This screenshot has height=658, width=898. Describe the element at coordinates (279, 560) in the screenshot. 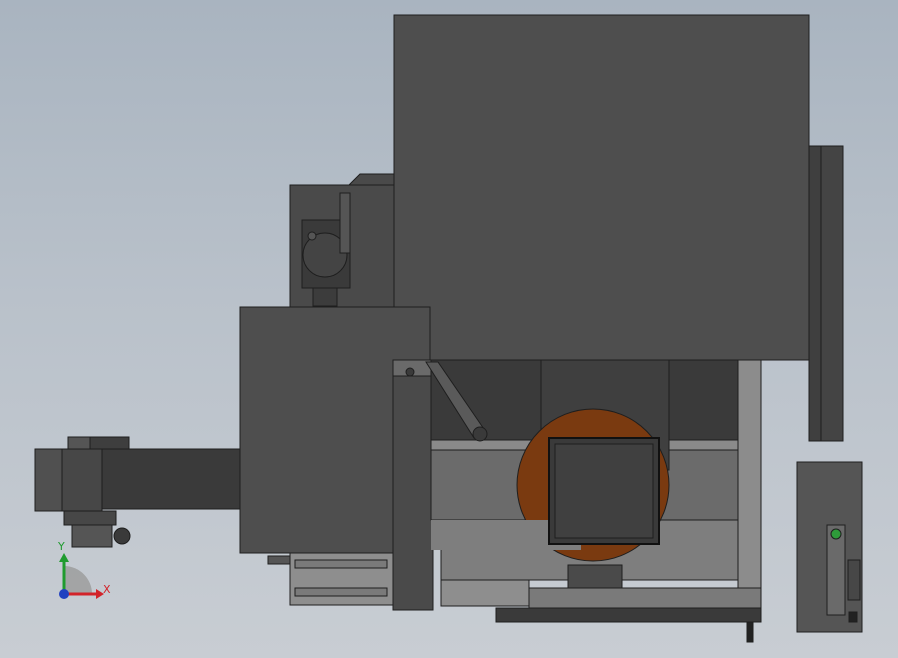

I see `drawer-tab` at that location.